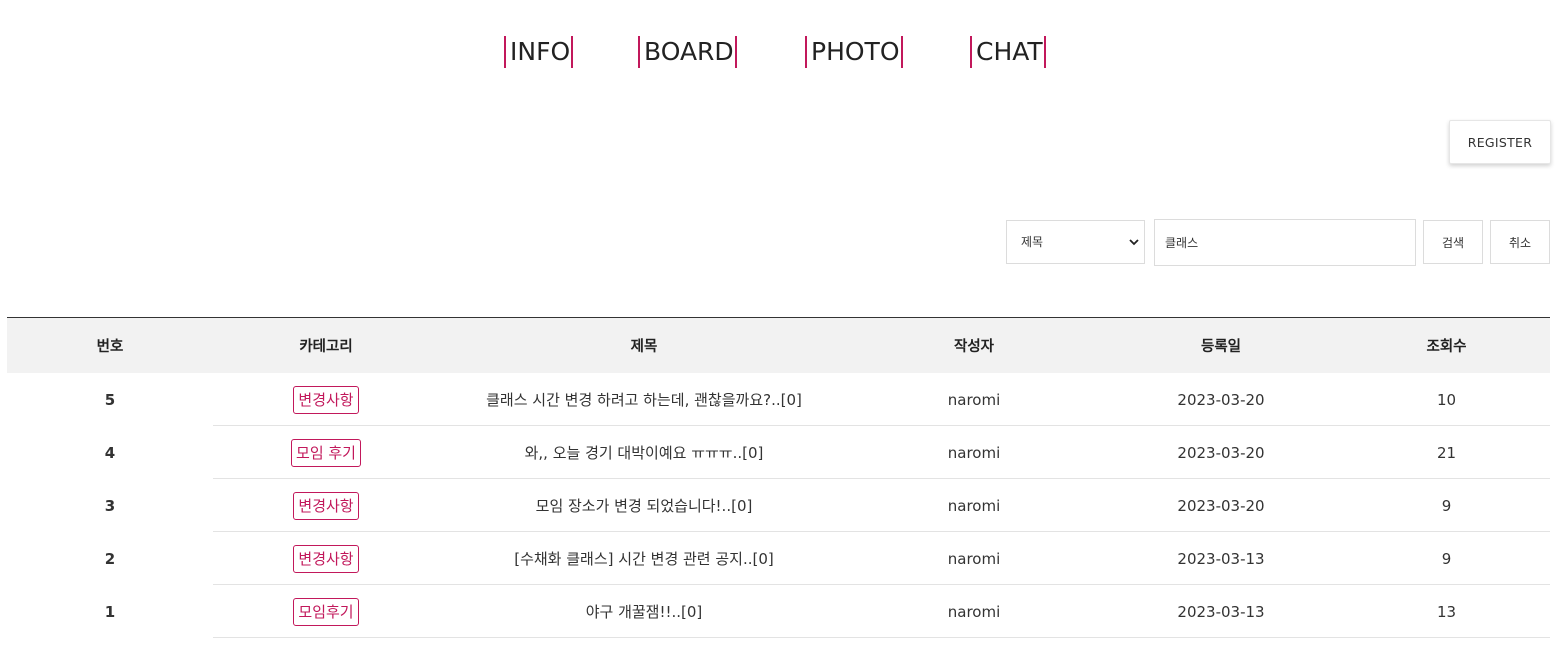  What do you see at coordinates (1453, 242) in the screenshot?
I see `search-button: 검색` at bounding box center [1453, 242].